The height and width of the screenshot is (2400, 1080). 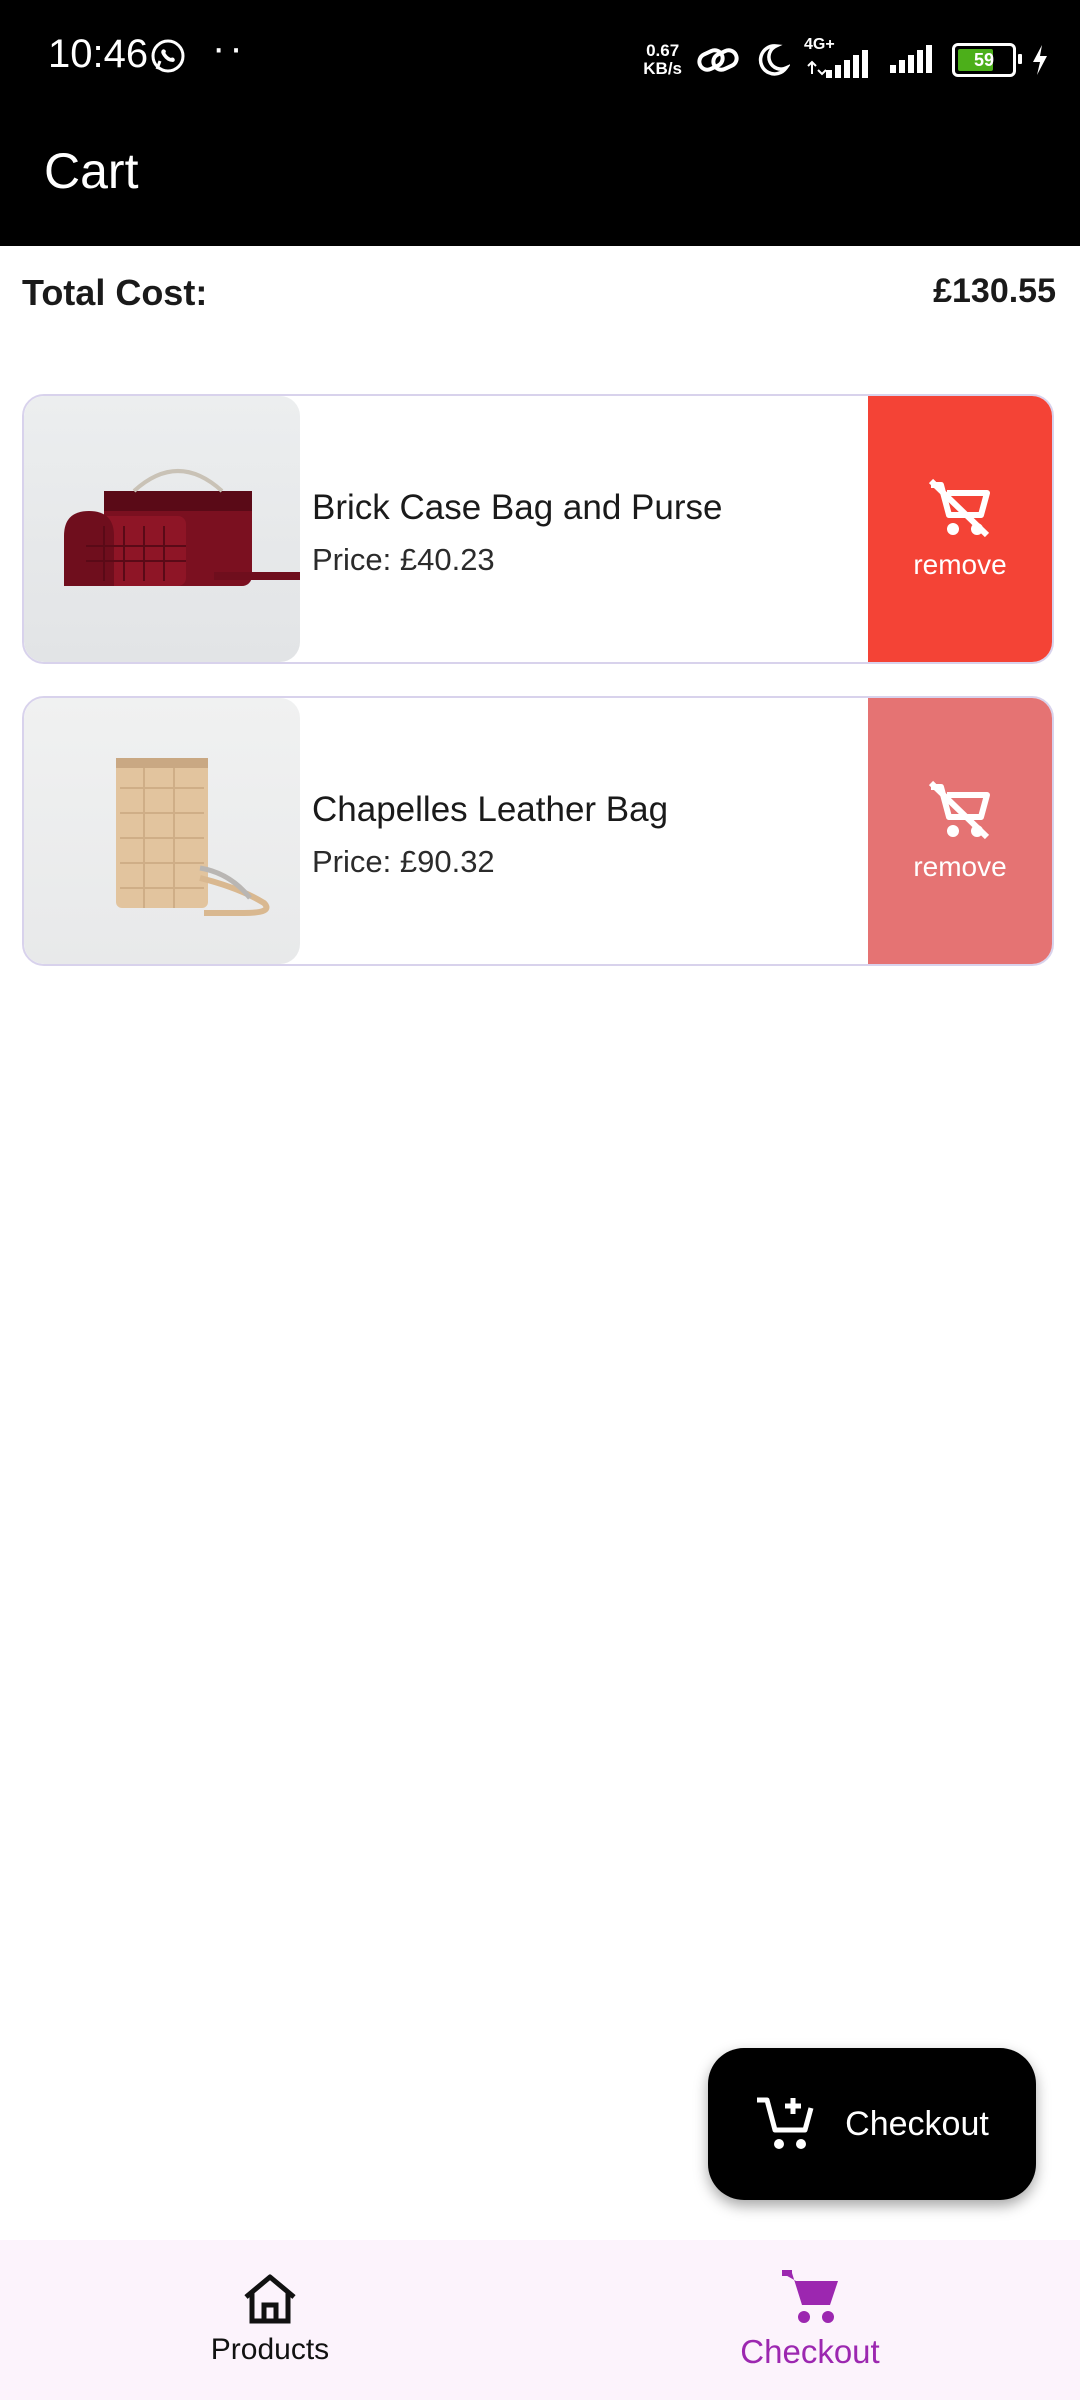 I want to click on bottom-navigation: Products Checkout, so click(x=540, y=2320).